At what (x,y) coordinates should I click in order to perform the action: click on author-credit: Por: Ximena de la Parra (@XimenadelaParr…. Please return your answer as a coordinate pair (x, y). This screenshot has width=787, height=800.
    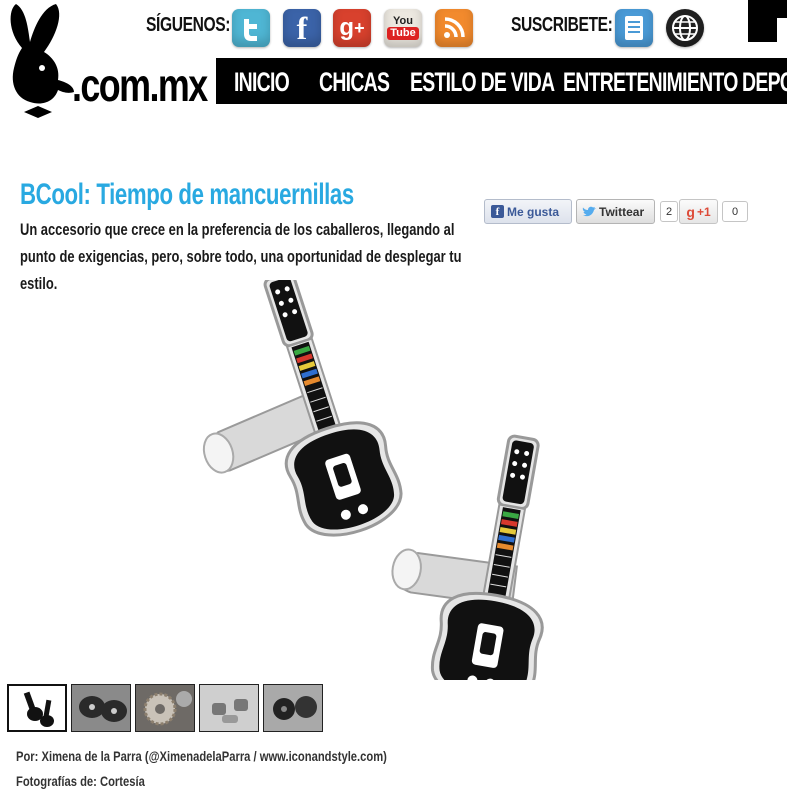
    Looking at the image, I should click on (201, 756).